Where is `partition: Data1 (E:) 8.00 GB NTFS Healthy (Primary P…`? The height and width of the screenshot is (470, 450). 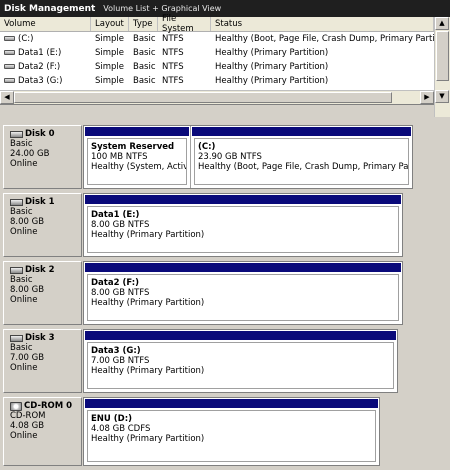 partition: Data1 (E:) 8.00 GB NTFS Healthy (Primary P… is located at coordinates (243, 225).